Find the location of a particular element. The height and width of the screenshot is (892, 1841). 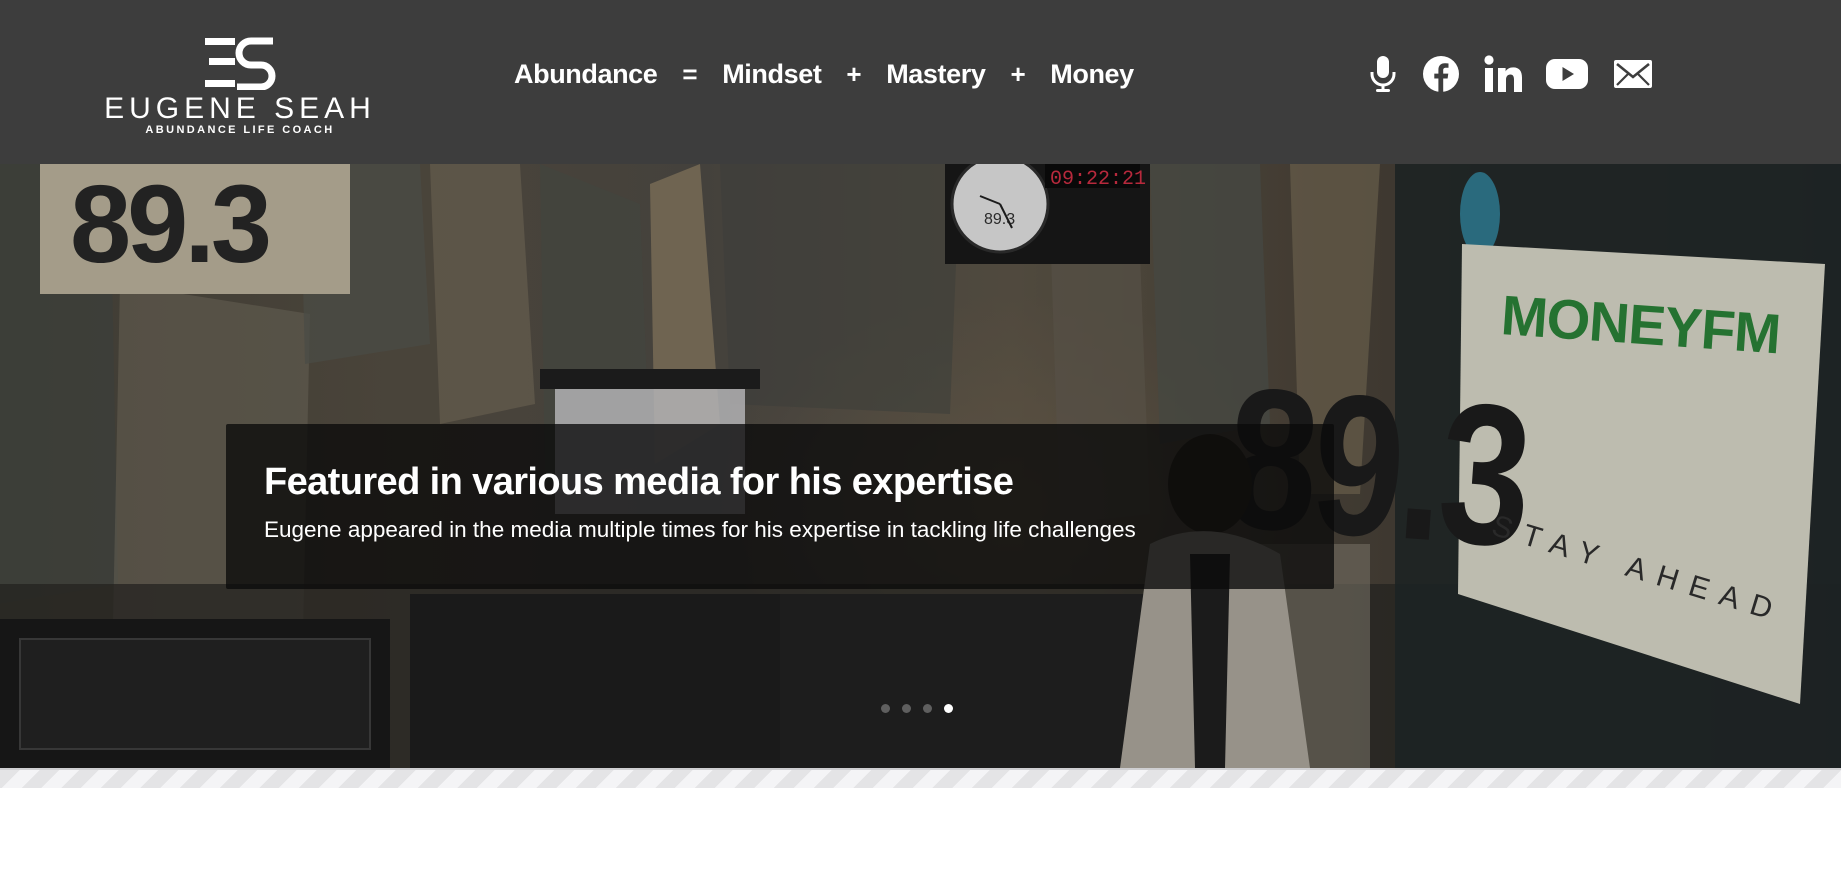

slider-dot-4-active is located at coordinates (948, 708).